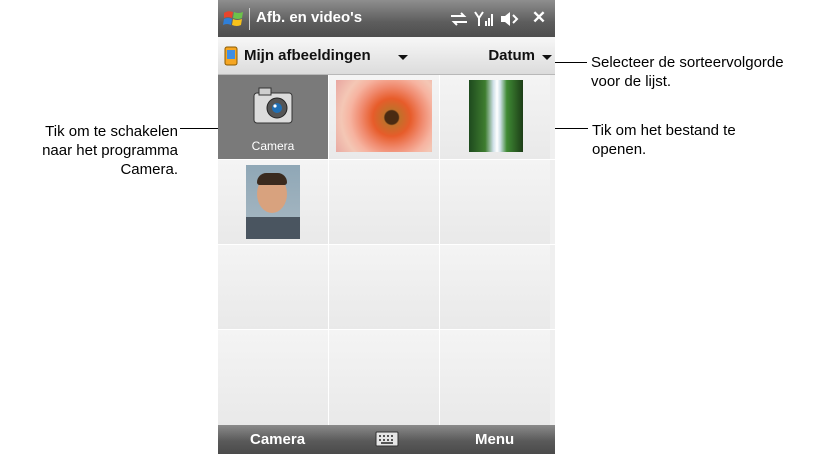  I want to click on volume-icon, so click(510, 19).